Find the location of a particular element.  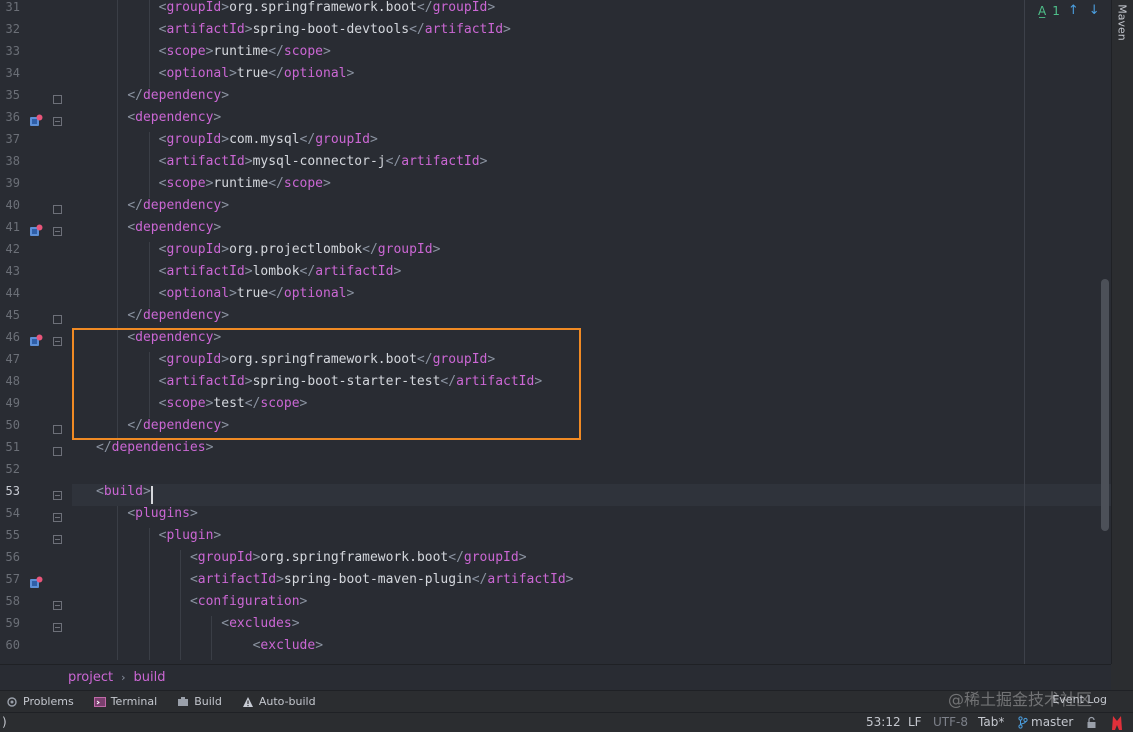

tool-window-build: Build is located at coordinates (199, 701).